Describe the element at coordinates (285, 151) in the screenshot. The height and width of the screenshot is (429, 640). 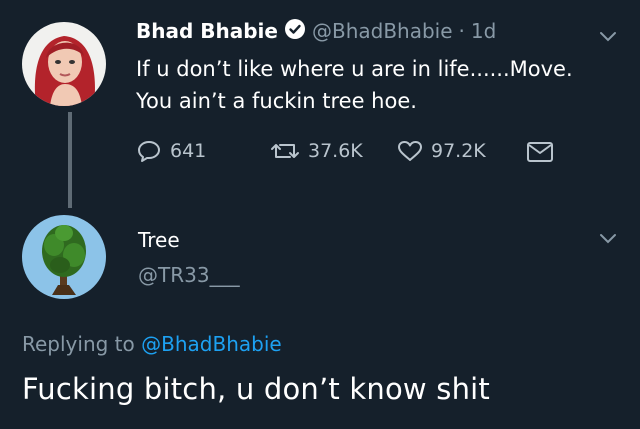
I see `retweet-icon` at that location.